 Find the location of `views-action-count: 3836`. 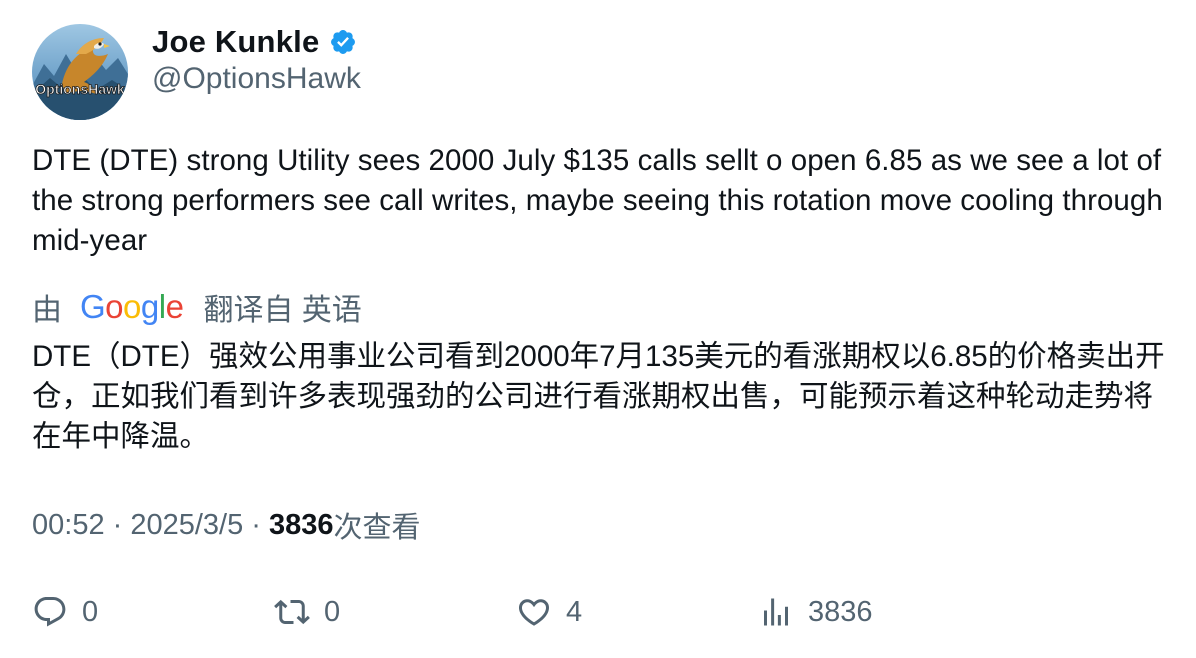

views-action-count: 3836 is located at coordinates (840, 611).